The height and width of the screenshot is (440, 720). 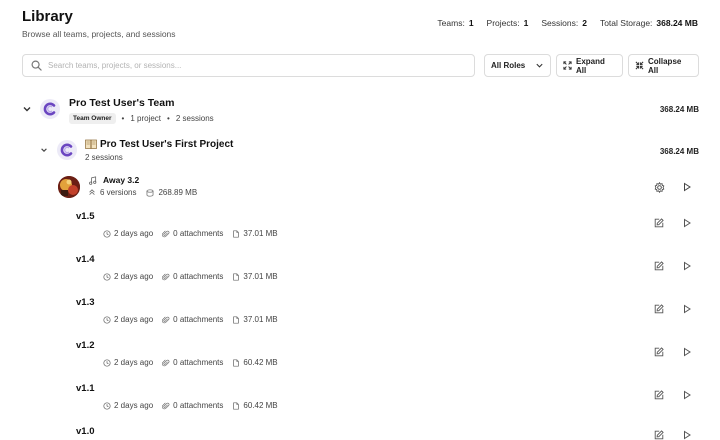 What do you see at coordinates (508, 65) in the screenshot?
I see `roles-filter-label: All Roles` at bounding box center [508, 65].